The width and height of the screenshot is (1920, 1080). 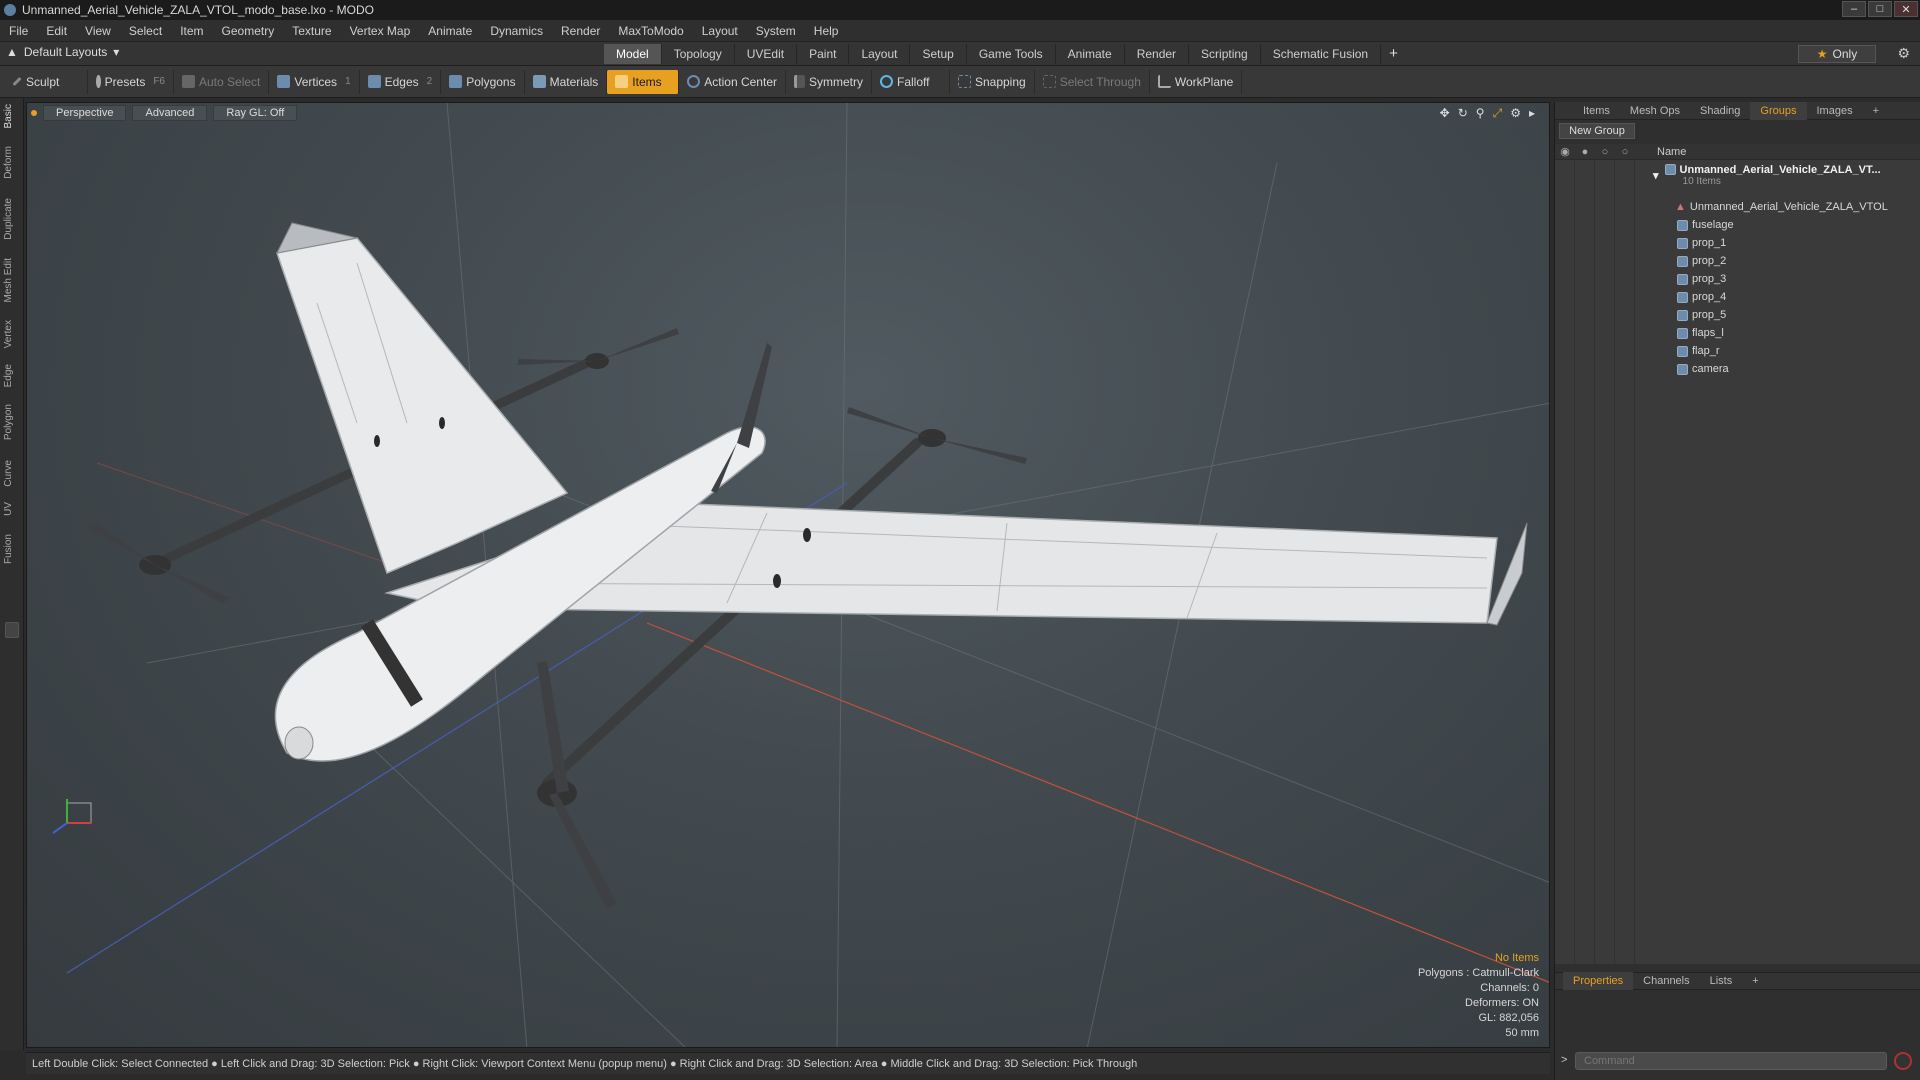 What do you see at coordinates (12, 630) in the screenshot?
I see `left-panel-toggle` at bounding box center [12, 630].